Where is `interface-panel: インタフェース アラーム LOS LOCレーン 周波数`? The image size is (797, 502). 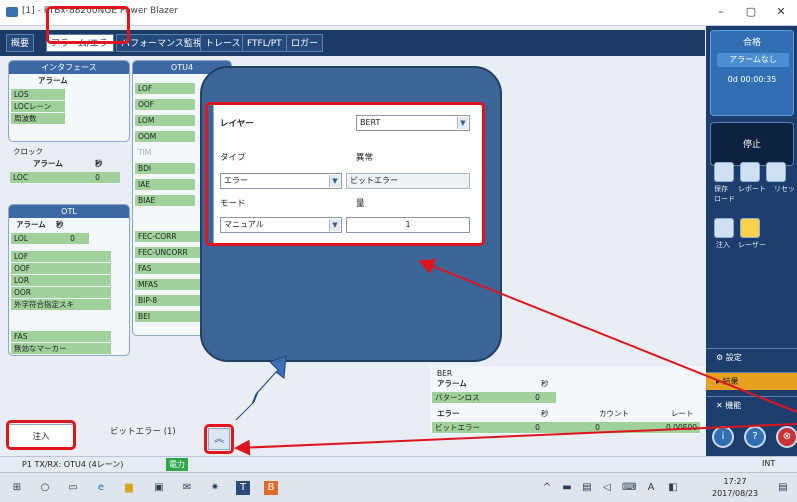
interface-panel: インタフェース アラーム LOS LOCレーン 周波数 is located at coordinates (69, 101).